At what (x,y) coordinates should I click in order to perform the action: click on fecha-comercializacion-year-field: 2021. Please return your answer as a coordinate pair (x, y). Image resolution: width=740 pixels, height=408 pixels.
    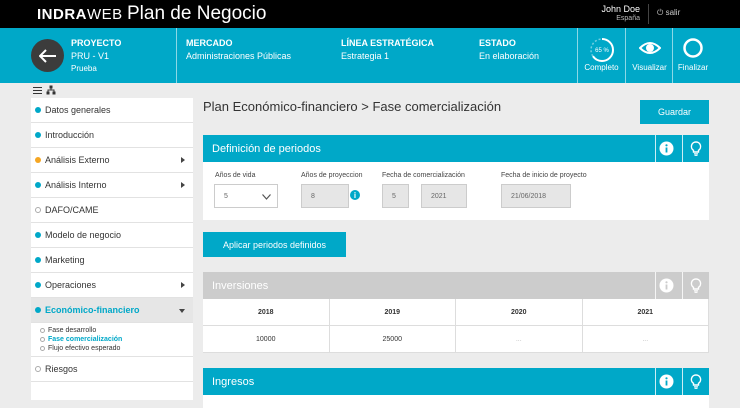
    Looking at the image, I should click on (444, 196).